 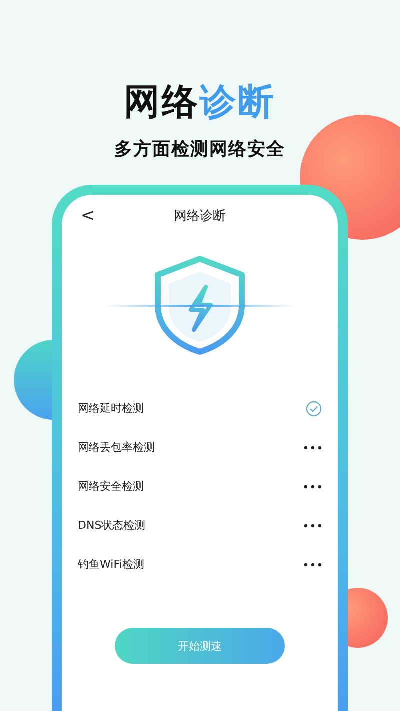 I want to click on check-label: DNS状态检测, so click(x=112, y=525).